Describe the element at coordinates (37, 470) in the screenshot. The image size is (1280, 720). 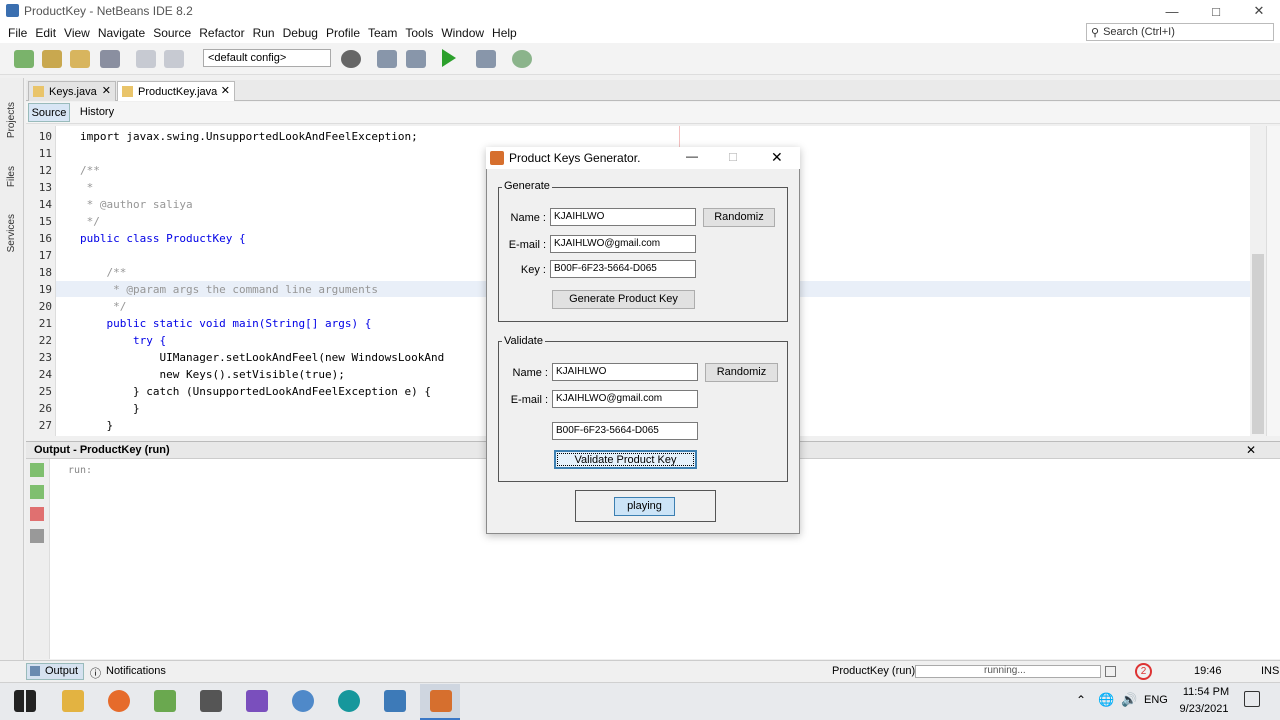
I see `rerun-icon` at that location.